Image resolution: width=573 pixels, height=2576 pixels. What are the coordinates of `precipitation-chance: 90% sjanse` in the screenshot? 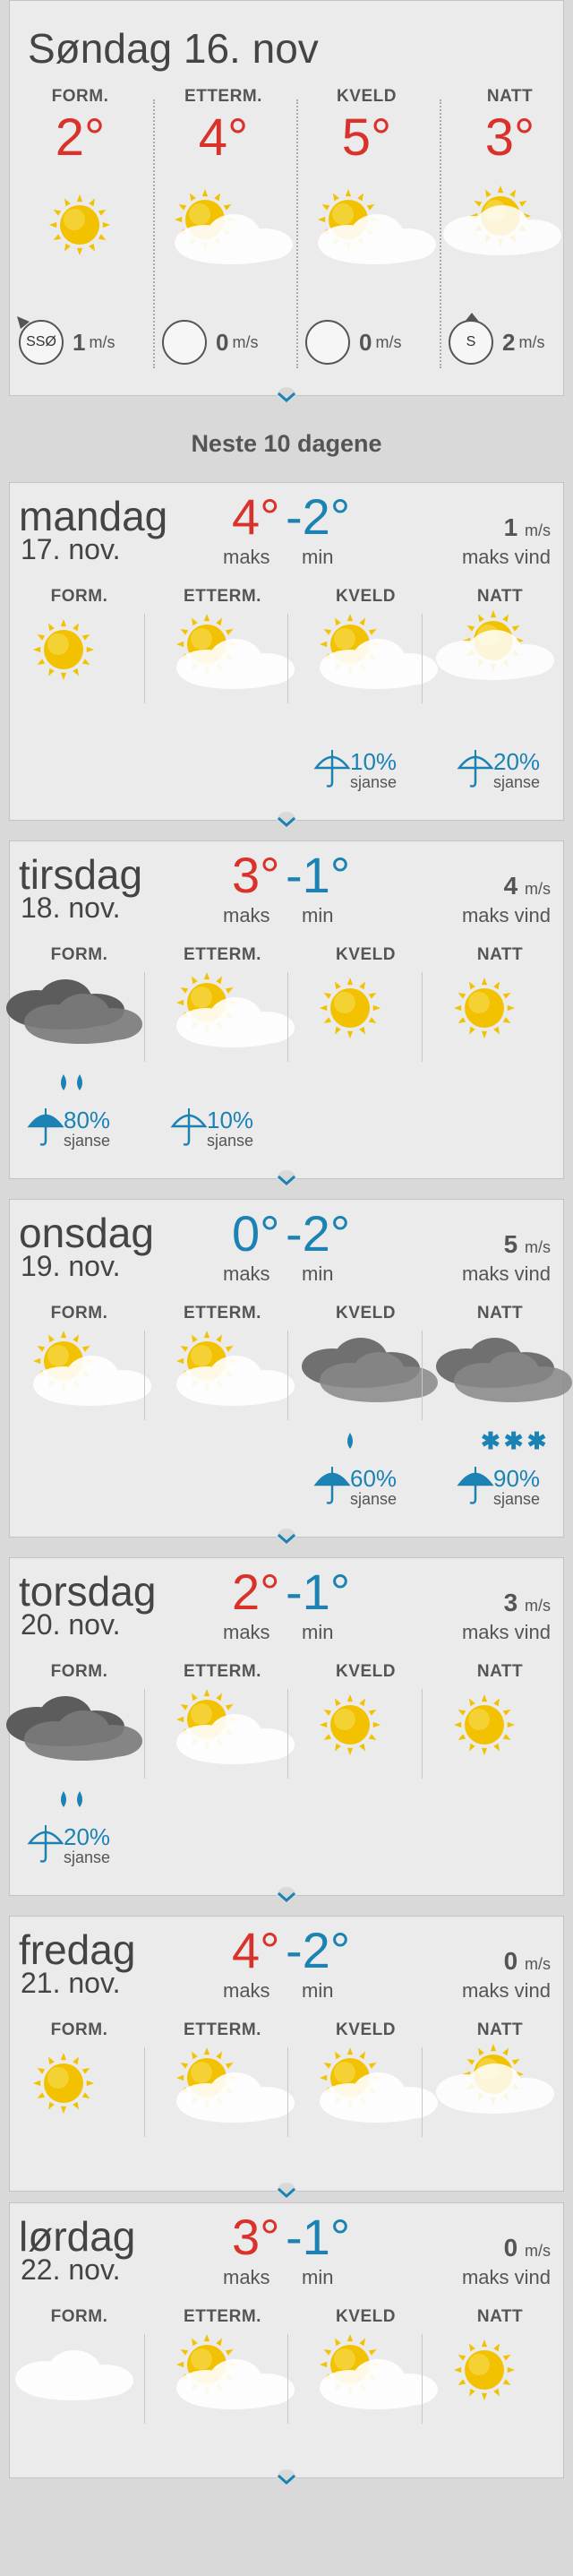 It's located at (499, 1487).